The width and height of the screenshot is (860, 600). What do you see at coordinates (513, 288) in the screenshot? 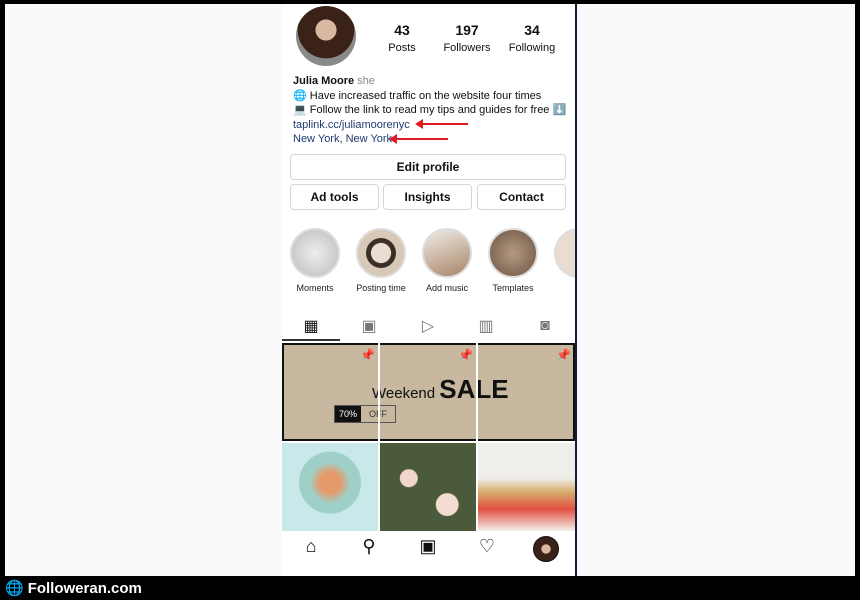
I see `highlight-label: Templates` at bounding box center [513, 288].